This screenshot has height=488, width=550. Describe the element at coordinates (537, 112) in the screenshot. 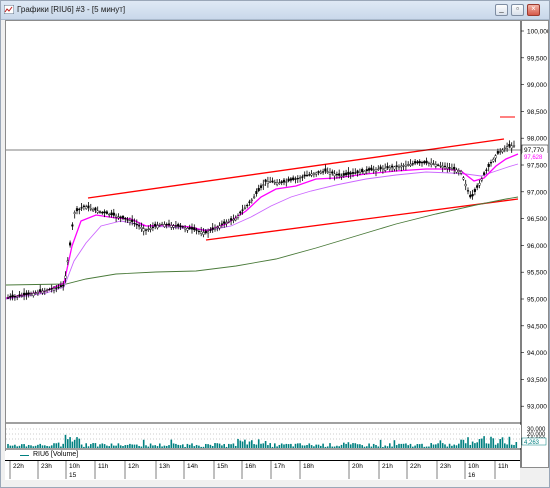

I see `price-tick-label: 98,500` at that location.